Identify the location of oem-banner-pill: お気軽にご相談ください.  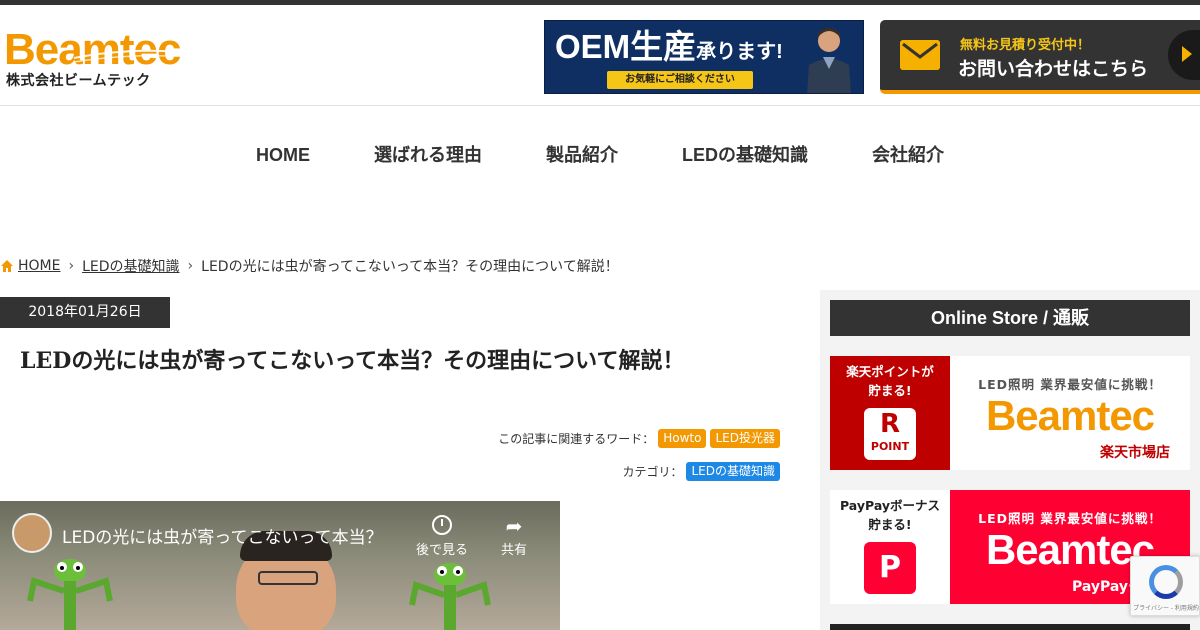
(680, 80).